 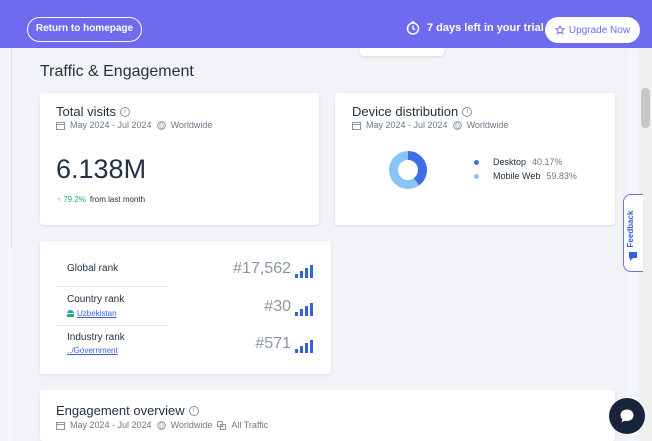 What do you see at coordinates (96, 299) in the screenshot?
I see `country-rank-label: Country rank` at bounding box center [96, 299].